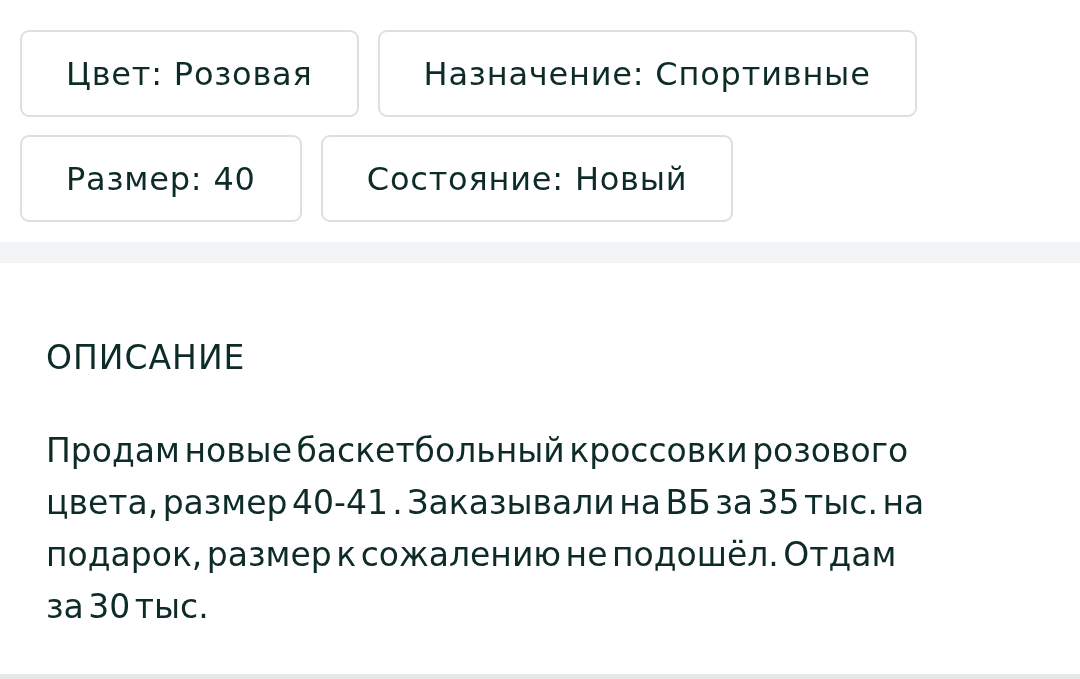 The image size is (1080, 679). What do you see at coordinates (146, 358) in the screenshot?
I see `section-heading: ОПИСАНИЕ` at bounding box center [146, 358].